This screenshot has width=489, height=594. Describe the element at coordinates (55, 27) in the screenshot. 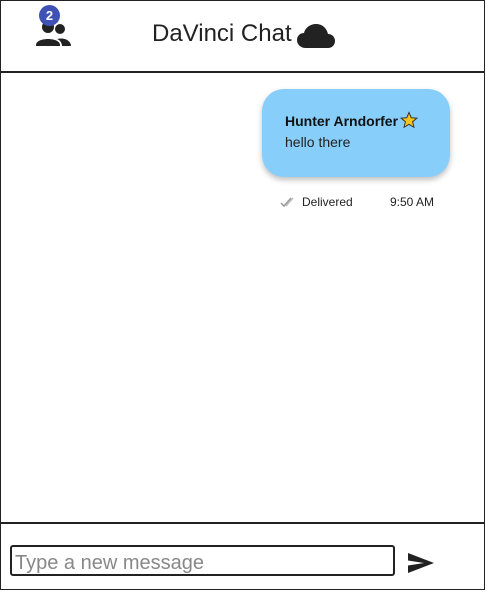

I see `users-button: 2` at that location.